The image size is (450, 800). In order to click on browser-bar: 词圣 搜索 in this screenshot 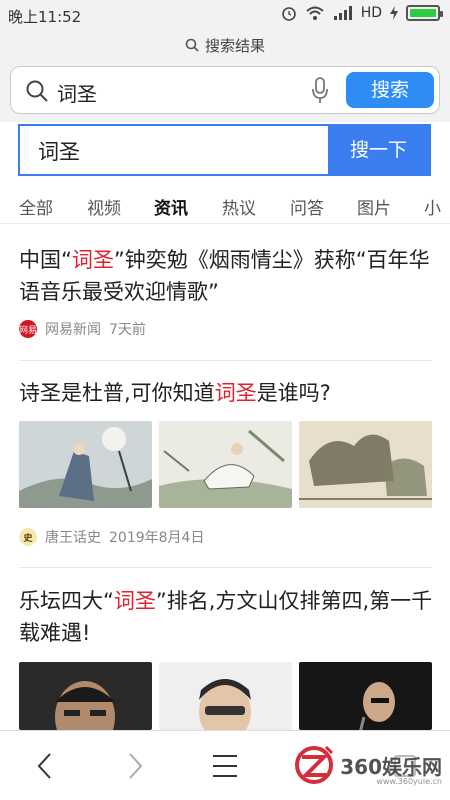, I will do `click(225, 91)`.